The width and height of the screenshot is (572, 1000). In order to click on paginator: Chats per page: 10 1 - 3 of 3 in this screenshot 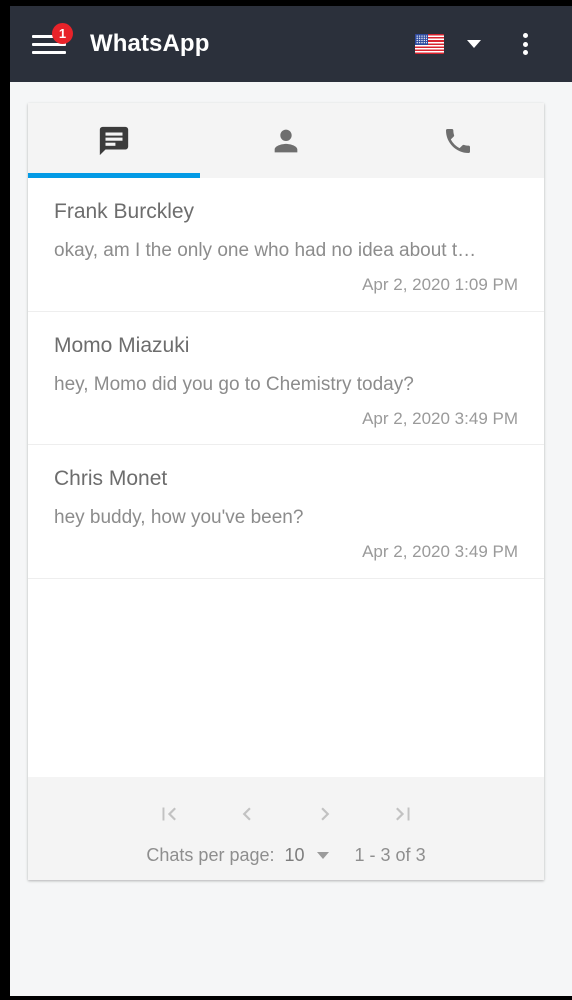, I will do `click(286, 828)`.